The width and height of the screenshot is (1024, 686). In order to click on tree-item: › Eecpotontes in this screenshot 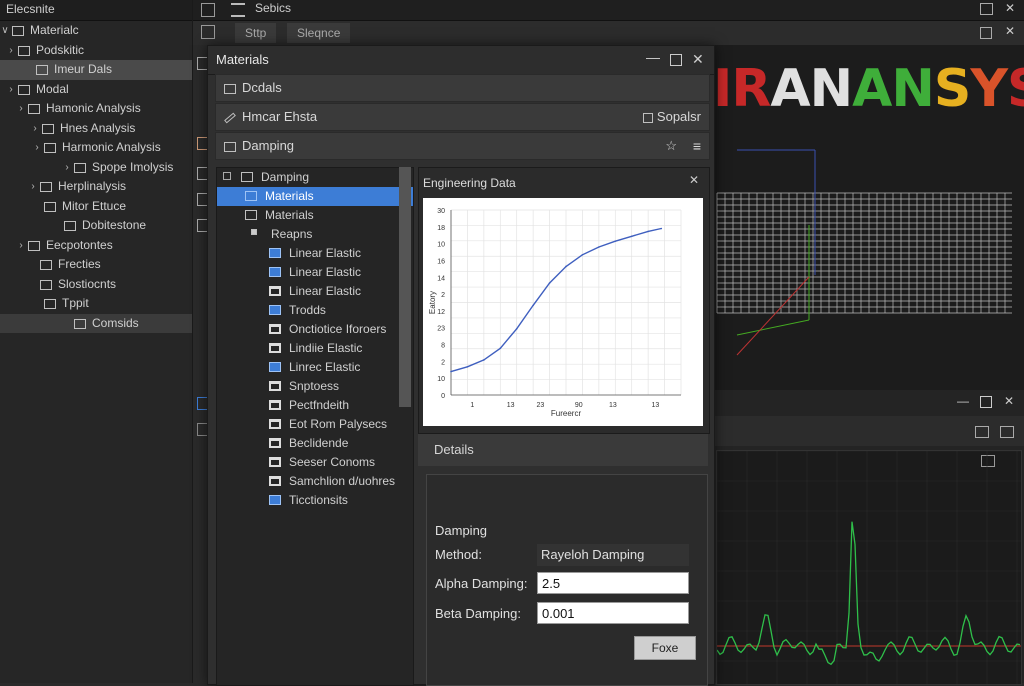, I will do `click(96, 246)`.